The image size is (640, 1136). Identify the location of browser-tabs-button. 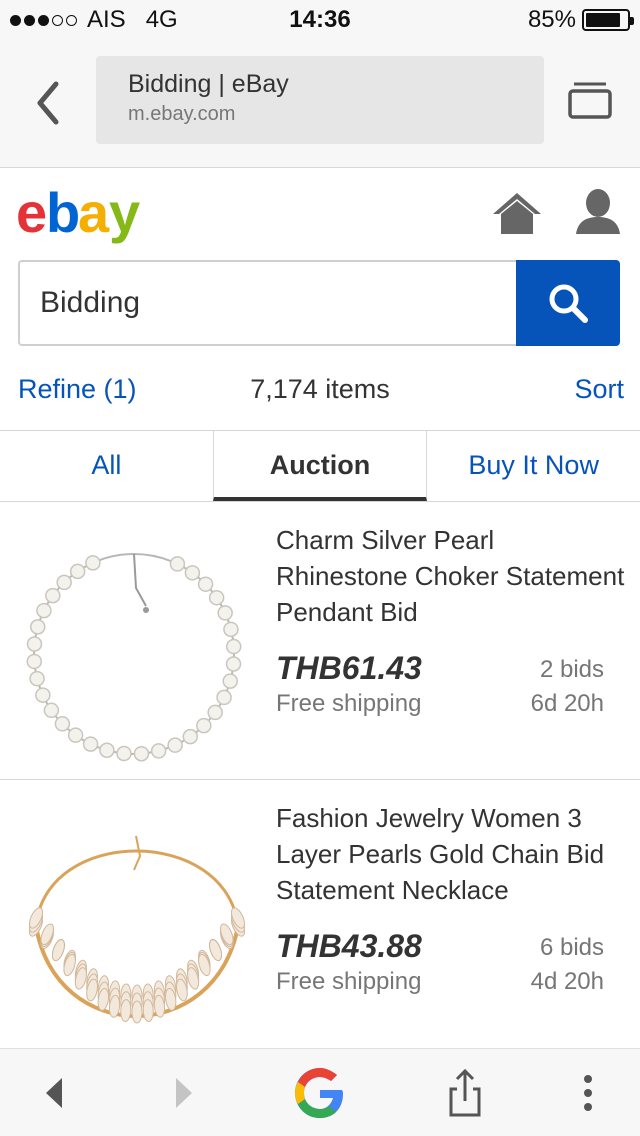
(590, 100).